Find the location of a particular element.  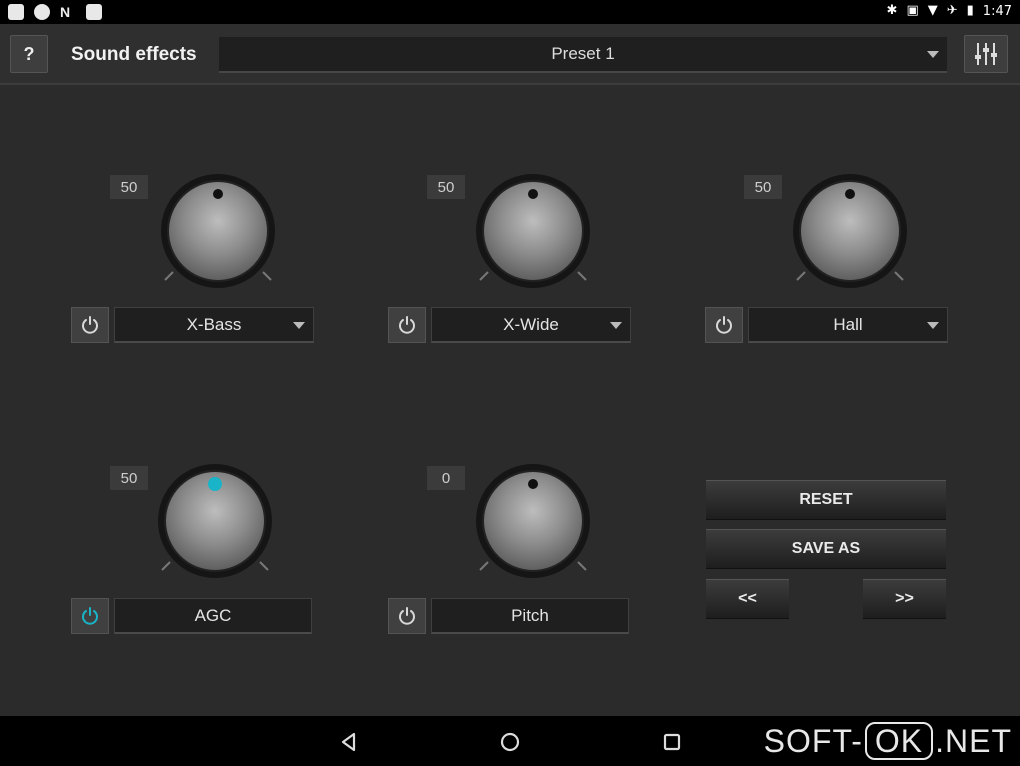

home-icon is located at coordinates (510, 742).